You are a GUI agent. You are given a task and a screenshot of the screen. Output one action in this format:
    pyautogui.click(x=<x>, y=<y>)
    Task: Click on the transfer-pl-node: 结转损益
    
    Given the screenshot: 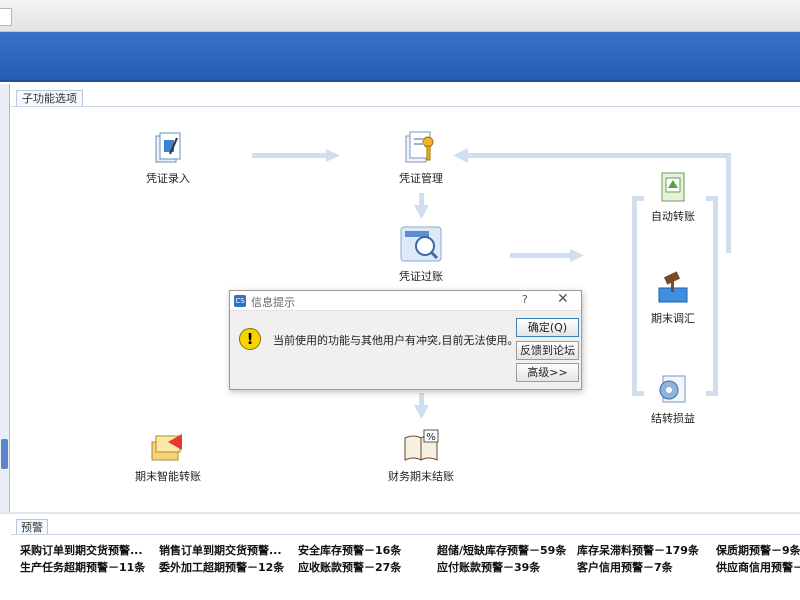 What is the action you would take?
    pyautogui.click(x=673, y=398)
    